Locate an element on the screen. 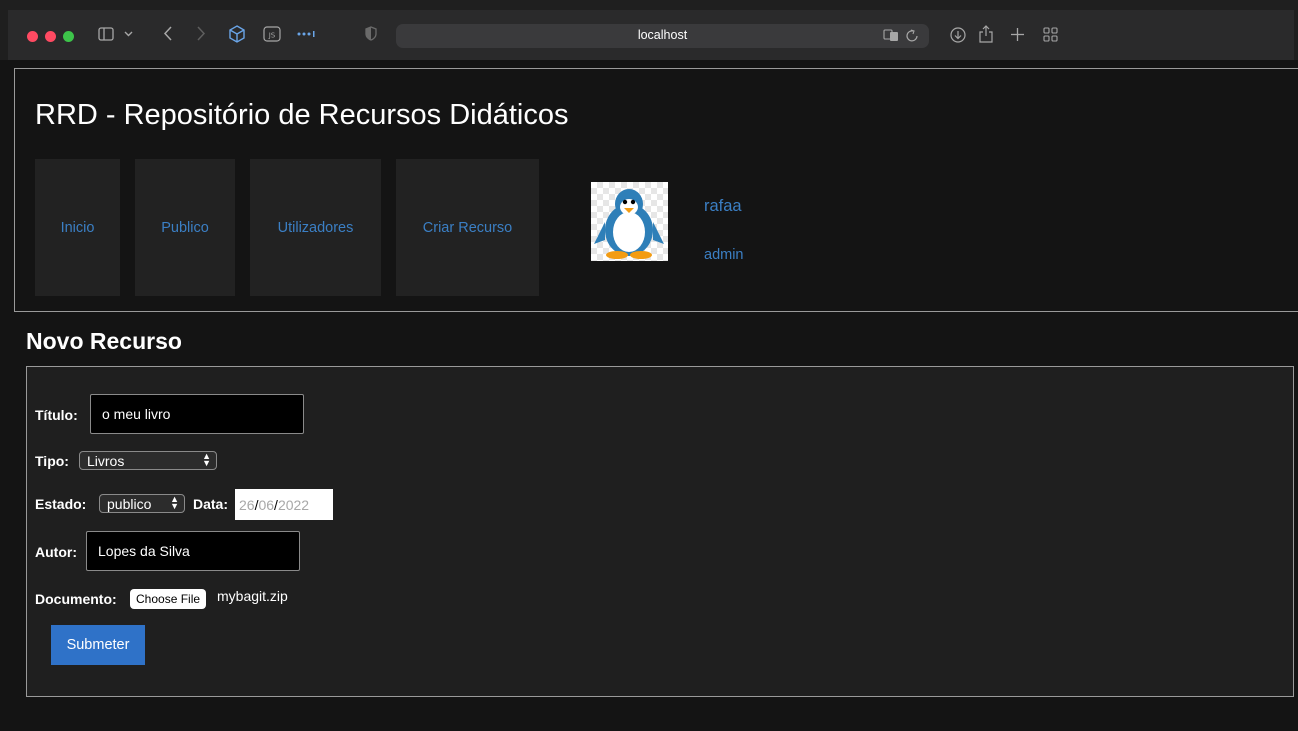  share-icon is located at coordinates (986, 34).